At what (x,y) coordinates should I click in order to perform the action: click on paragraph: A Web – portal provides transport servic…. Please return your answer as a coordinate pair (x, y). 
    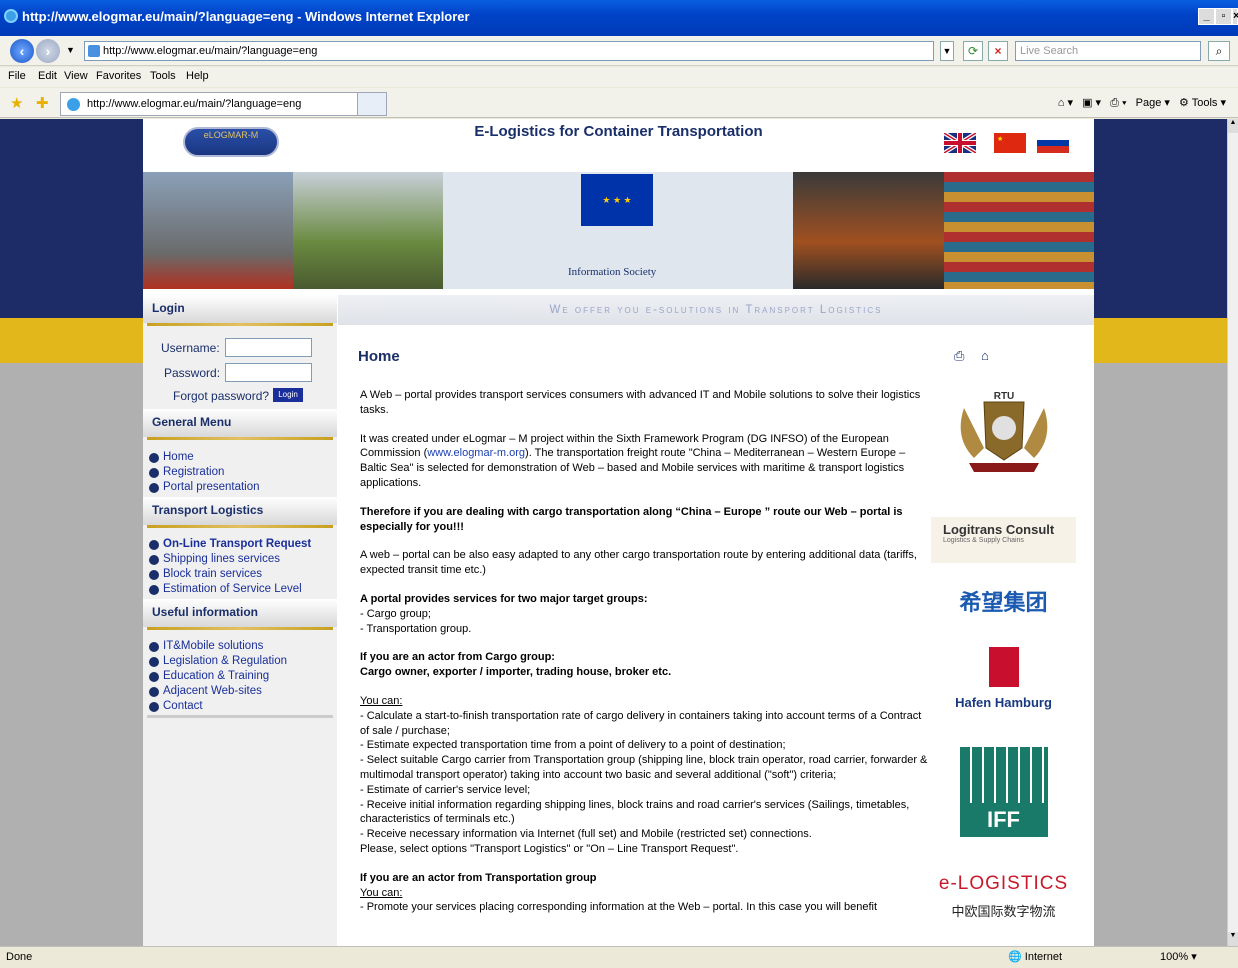
    Looking at the image, I should click on (640, 402).